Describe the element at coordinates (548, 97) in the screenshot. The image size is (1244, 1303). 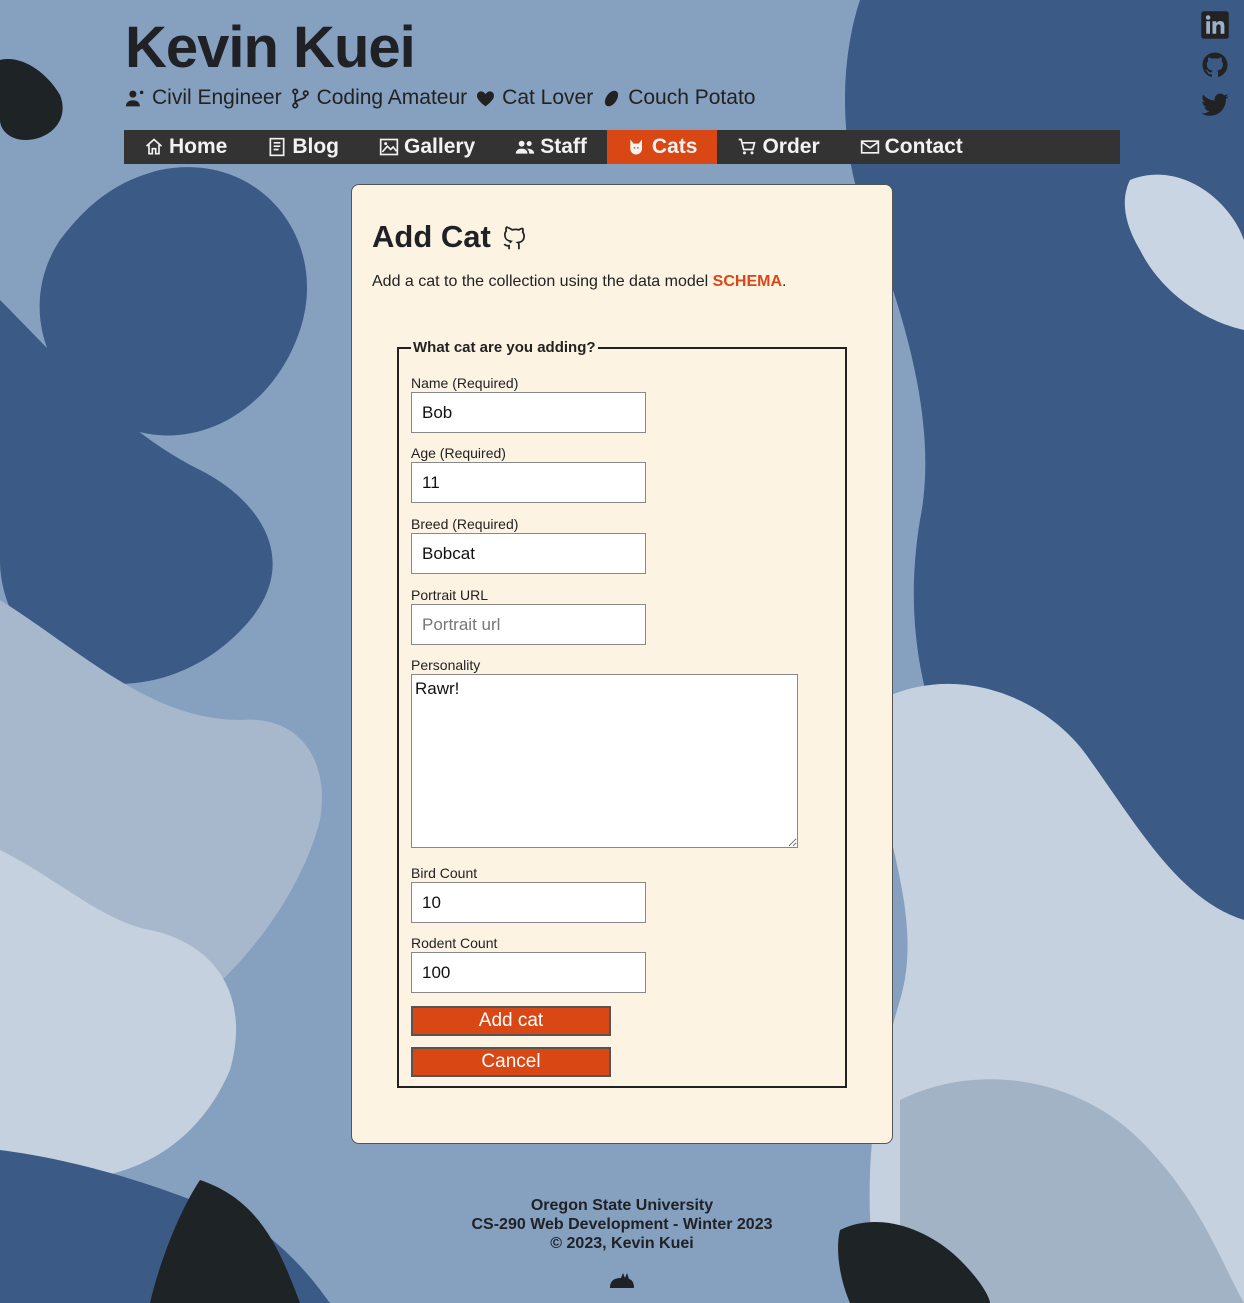
I see `tagline-label: Cat Lover` at that location.